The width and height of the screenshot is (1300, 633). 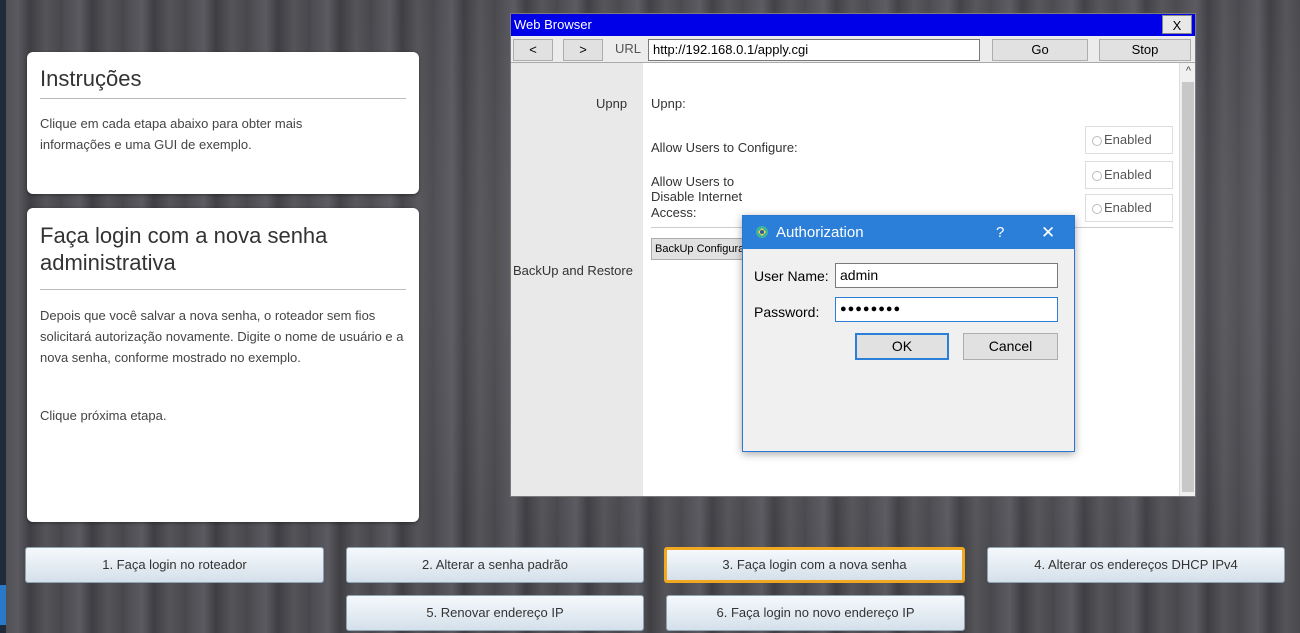 I want to click on left-edge-bar, so click(x=3, y=316).